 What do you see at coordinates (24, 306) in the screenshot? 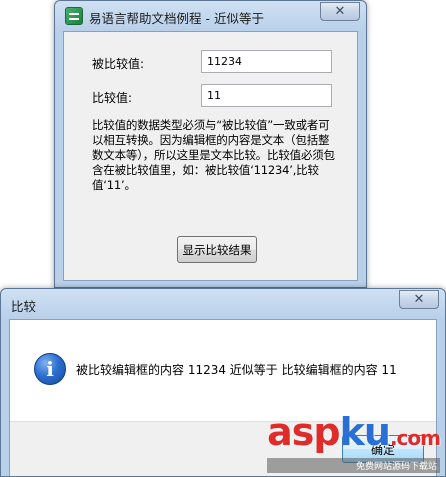
I see `message-box-title: 比较` at bounding box center [24, 306].